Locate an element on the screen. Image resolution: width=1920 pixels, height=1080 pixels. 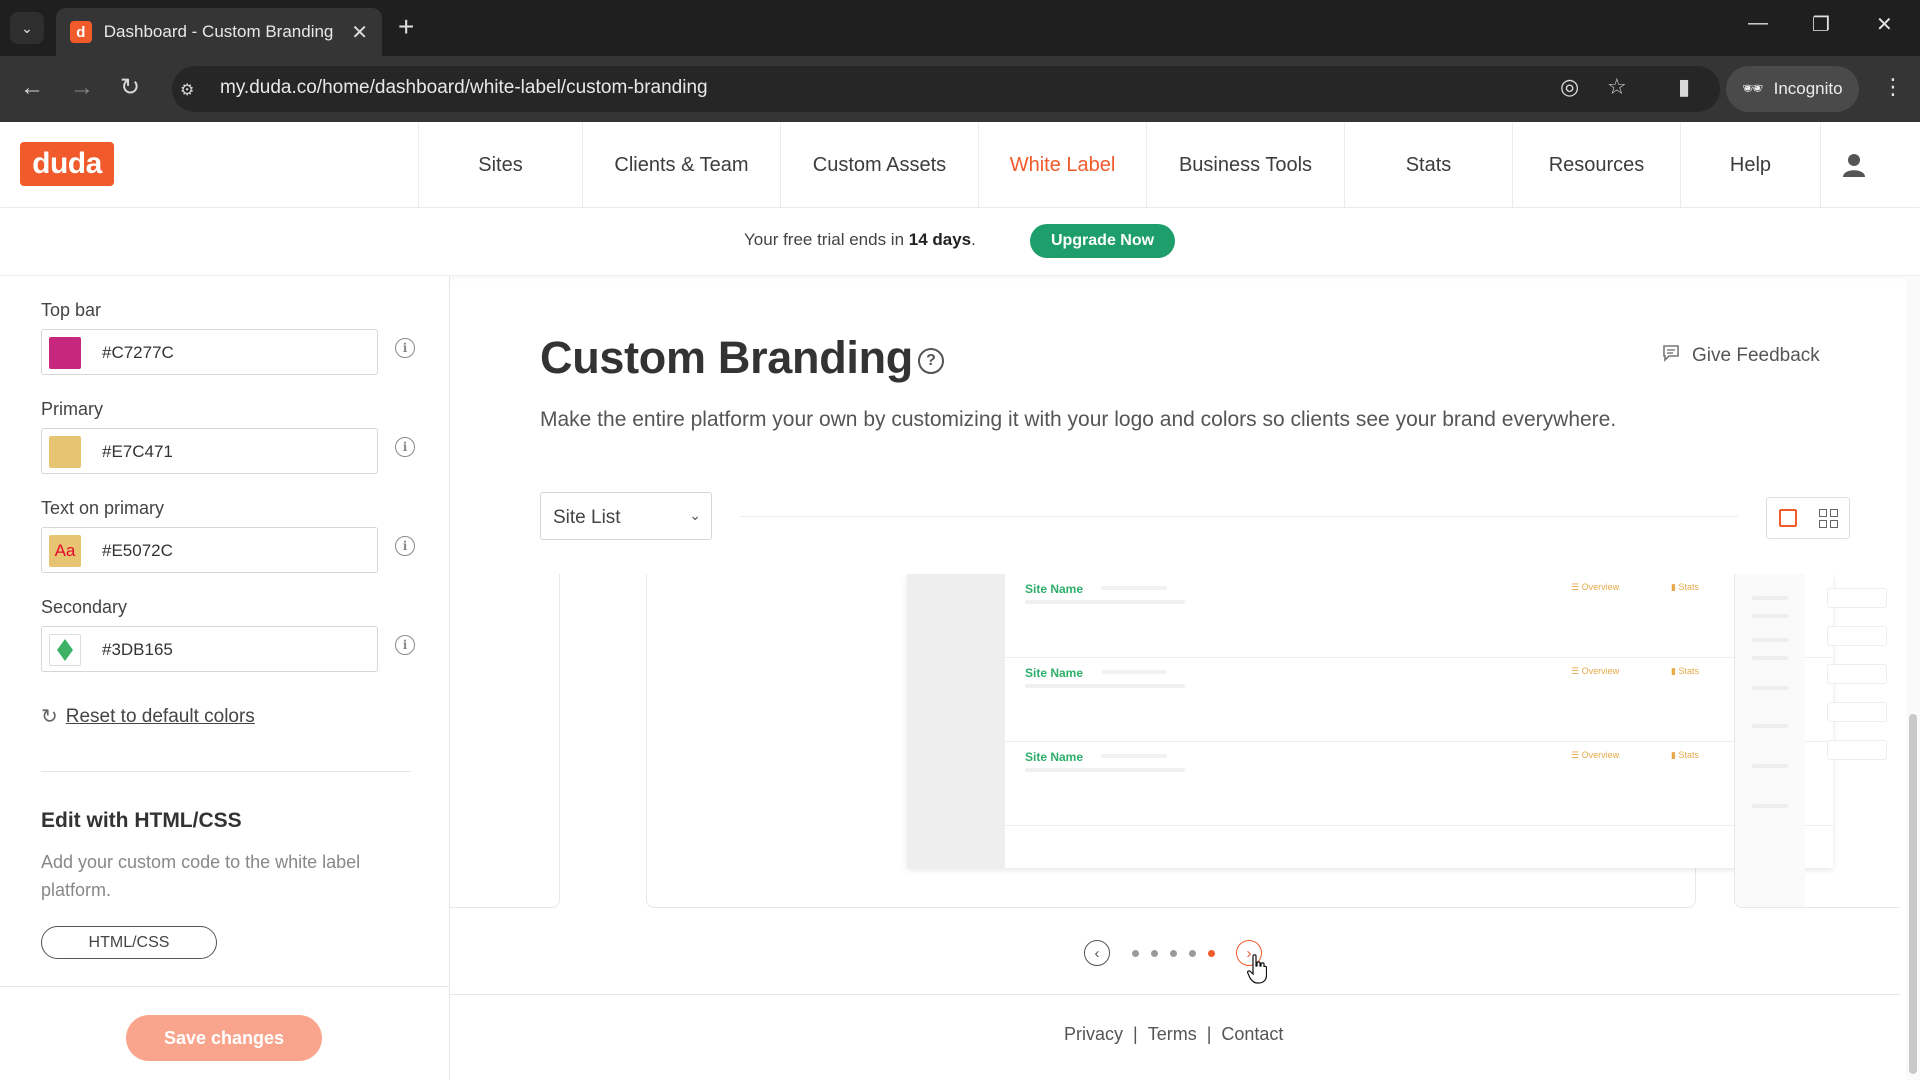
hand-cursor-icon is located at coordinates (1257, 969).